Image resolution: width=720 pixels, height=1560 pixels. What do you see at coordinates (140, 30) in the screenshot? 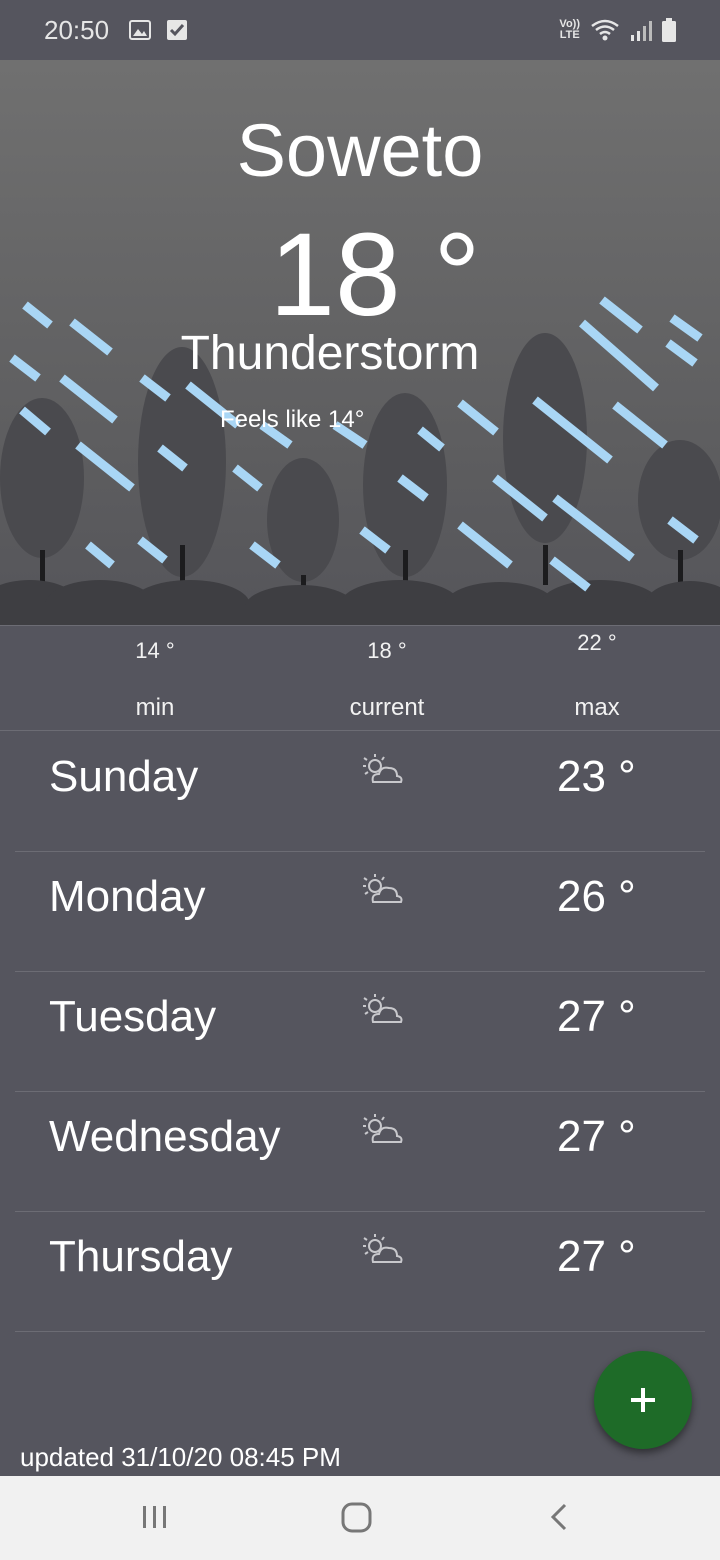
I see `image-icon` at bounding box center [140, 30].